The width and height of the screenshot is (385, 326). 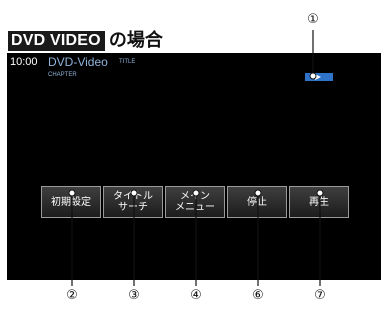 What do you see at coordinates (313, 19) in the screenshot?
I see `callout-1: ①` at bounding box center [313, 19].